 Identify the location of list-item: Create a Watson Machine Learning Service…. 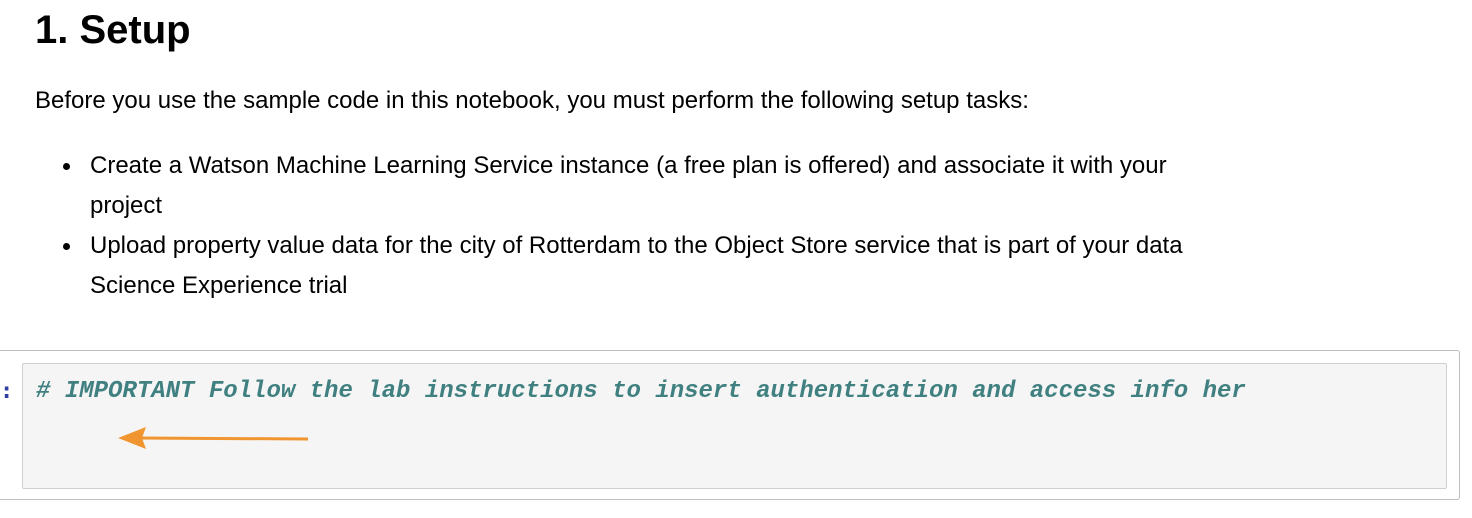
(741, 186).